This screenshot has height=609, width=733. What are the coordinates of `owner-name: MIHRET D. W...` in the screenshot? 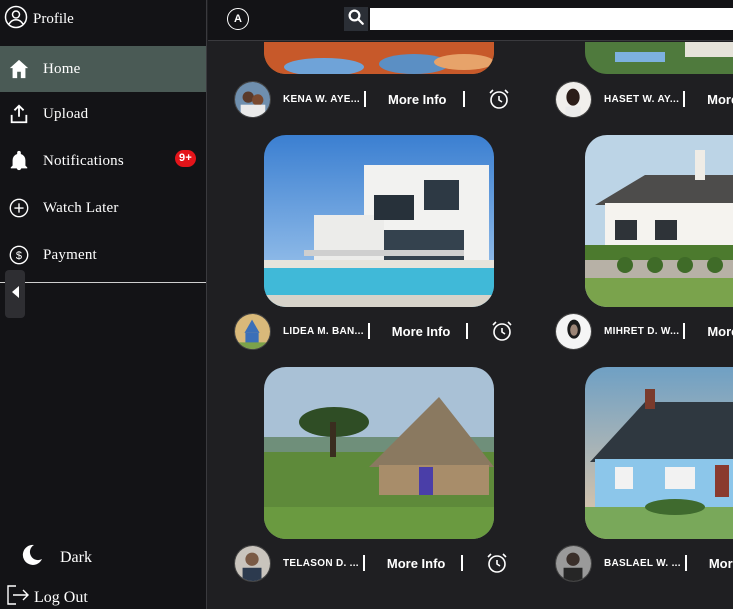 It's located at (641, 331).